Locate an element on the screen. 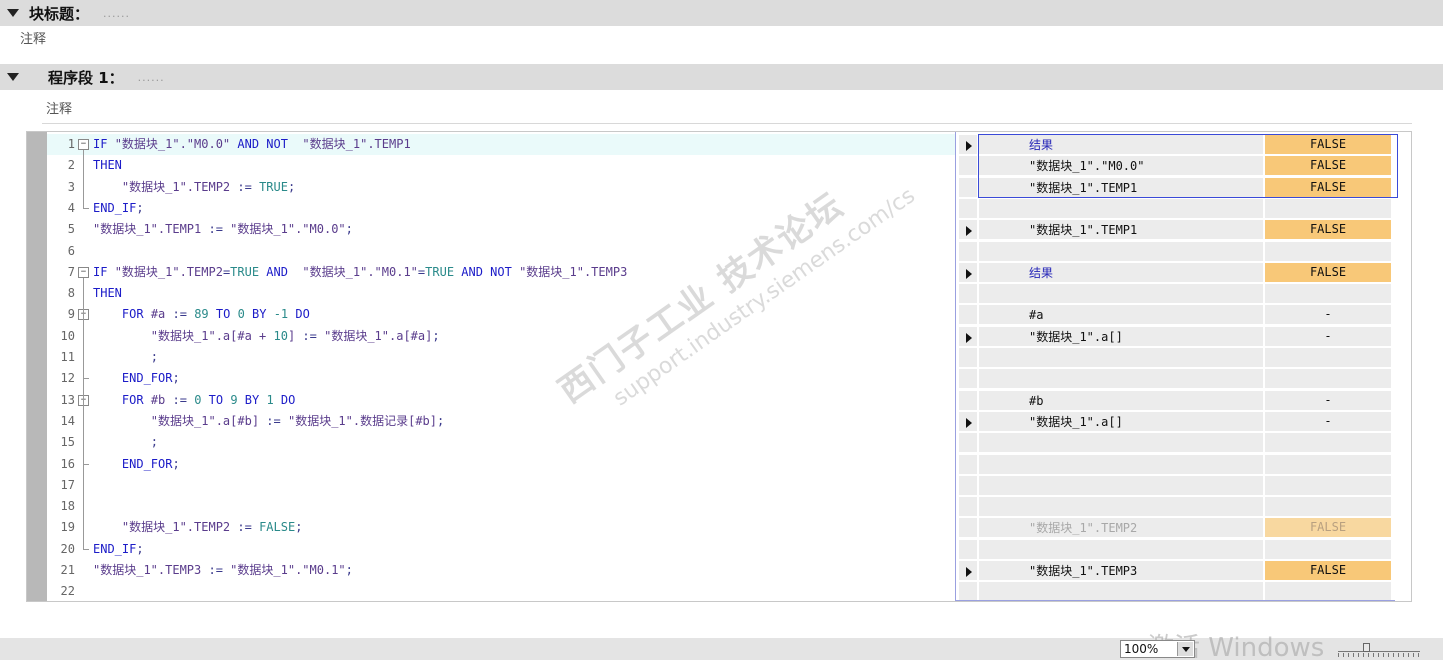 Image resolution: width=1443 pixels, height=660 pixels. code-token: 9 is located at coordinates (237, 399).